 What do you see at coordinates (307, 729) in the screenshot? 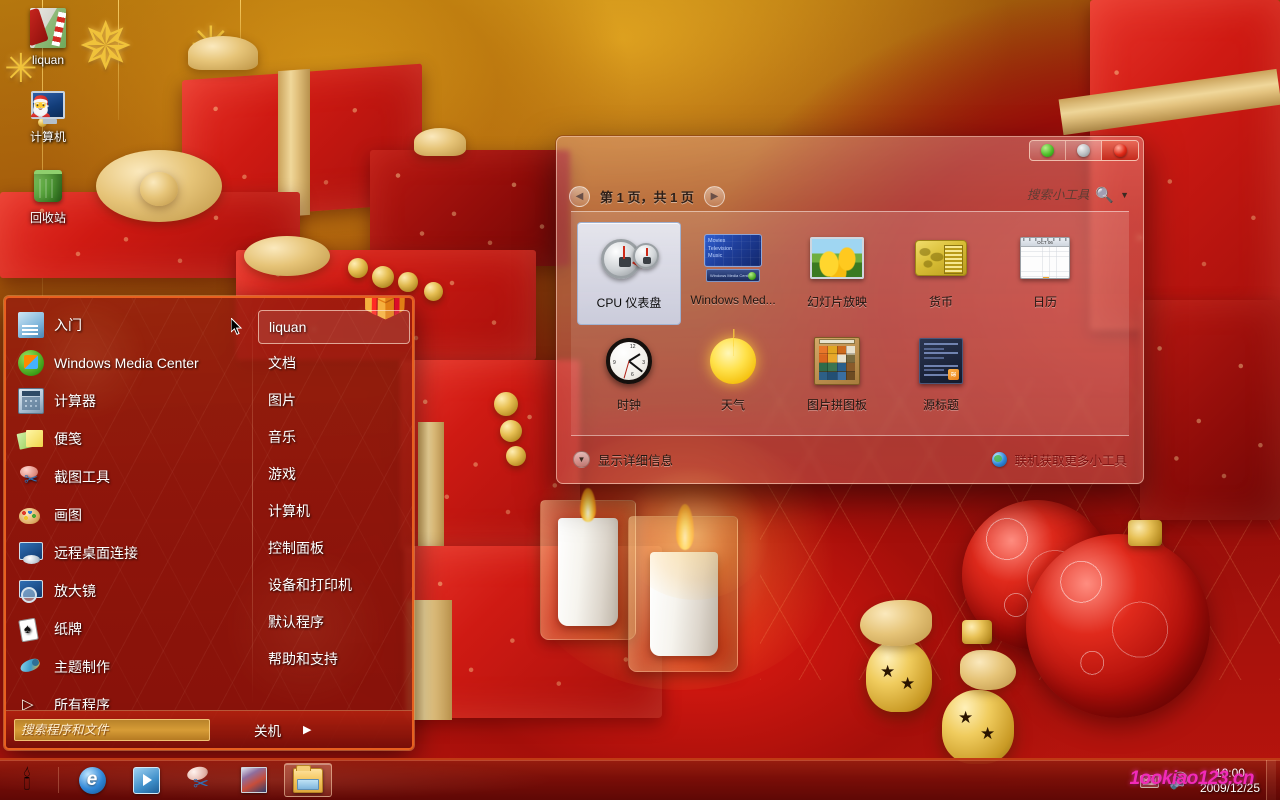
I see `shutdown-options-arrow-icon: ▶` at bounding box center [307, 729].